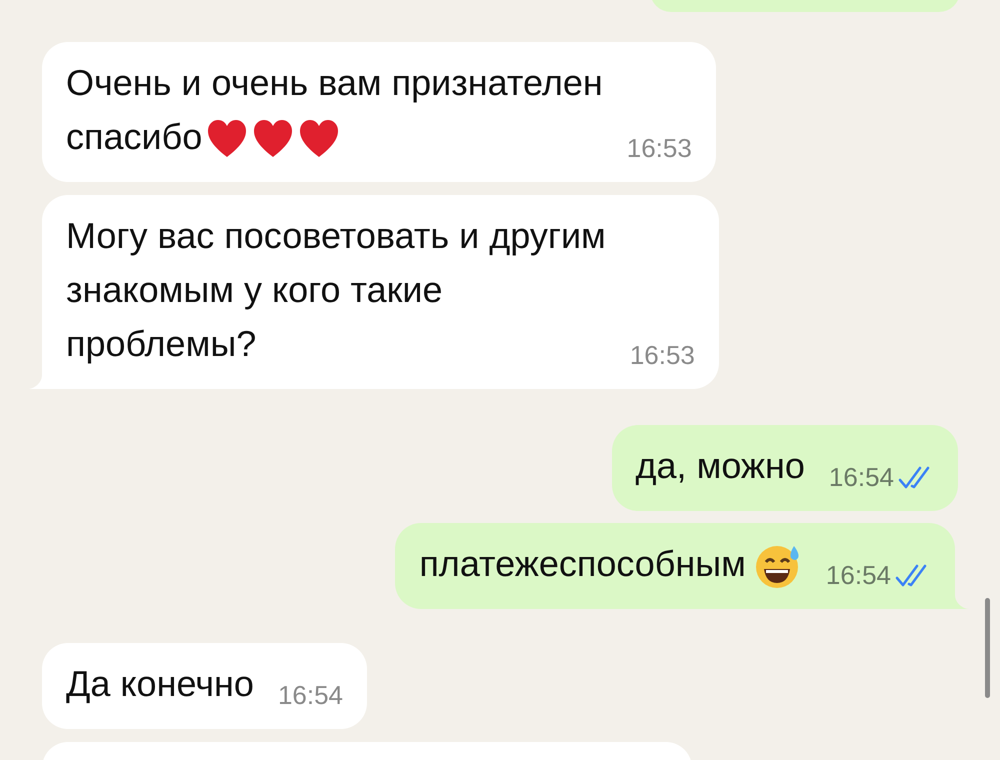 The height and width of the screenshot is (760, 1000). Describe the element at coordinates (336, 290) in the screenshot. I see `message-text: Могу вас посоветовать и другим знакомым у кого такие проблемы?` at that location.